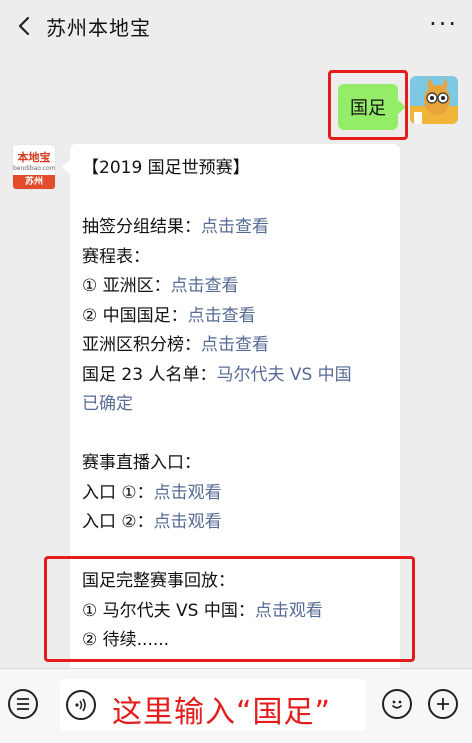 The height and width of the screenshot is (743, 472). What do you see at coordinates (158, 581) in the screenshot?
I see `replay-label: 国足完整赛事回放：` at bounding box center [158, 581].